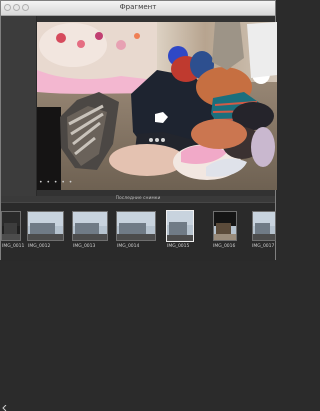 The width and height of the screenshot is (320, 411). What do you see at coordinates (56, 182) in the screenshot?
I see `photo-status-dots: • • • • •` at bounding box center [56, 182].